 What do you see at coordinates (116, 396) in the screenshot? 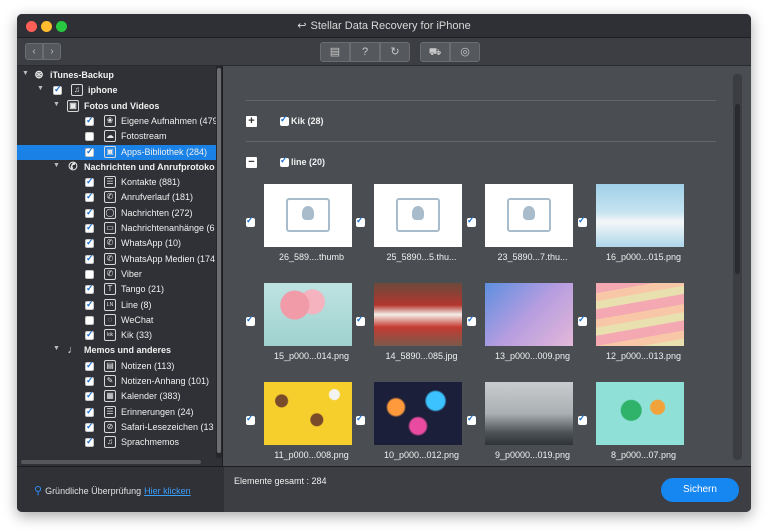
I see `tree-item: ▦ Kalender (383)` at bounding box center [116, 396].